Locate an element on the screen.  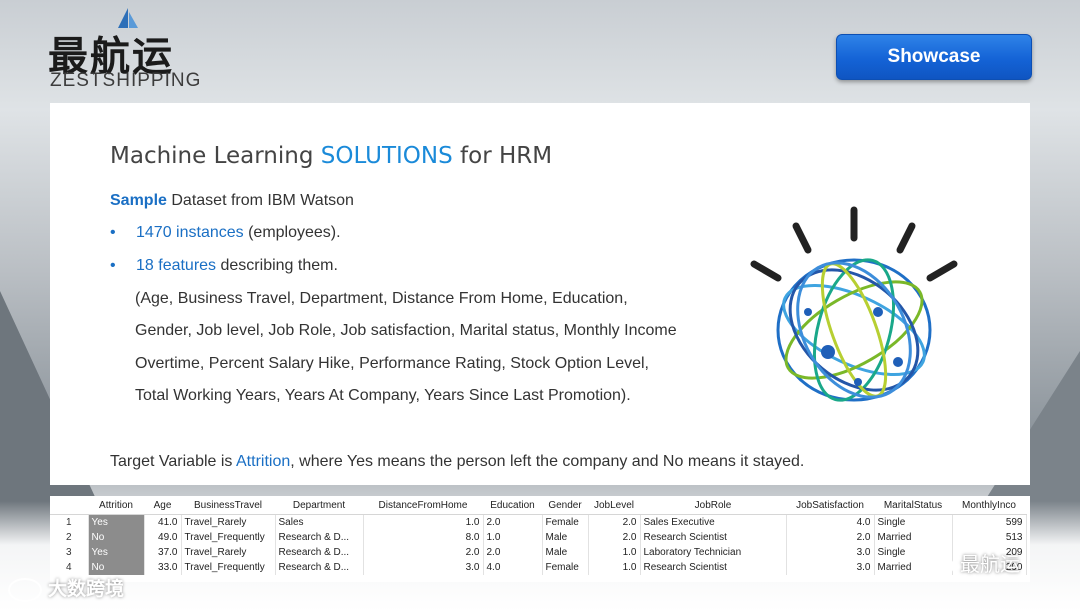
column-header: JobLevel is located at coordinates (614, 505).